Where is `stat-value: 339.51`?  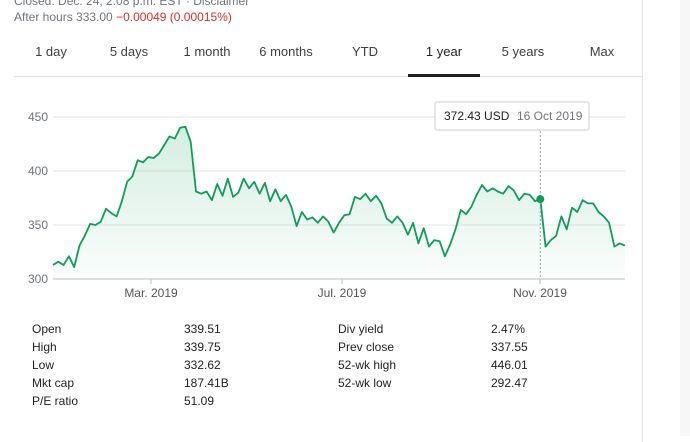 stat-value: 339.51 is located at coordinates (202, 329).